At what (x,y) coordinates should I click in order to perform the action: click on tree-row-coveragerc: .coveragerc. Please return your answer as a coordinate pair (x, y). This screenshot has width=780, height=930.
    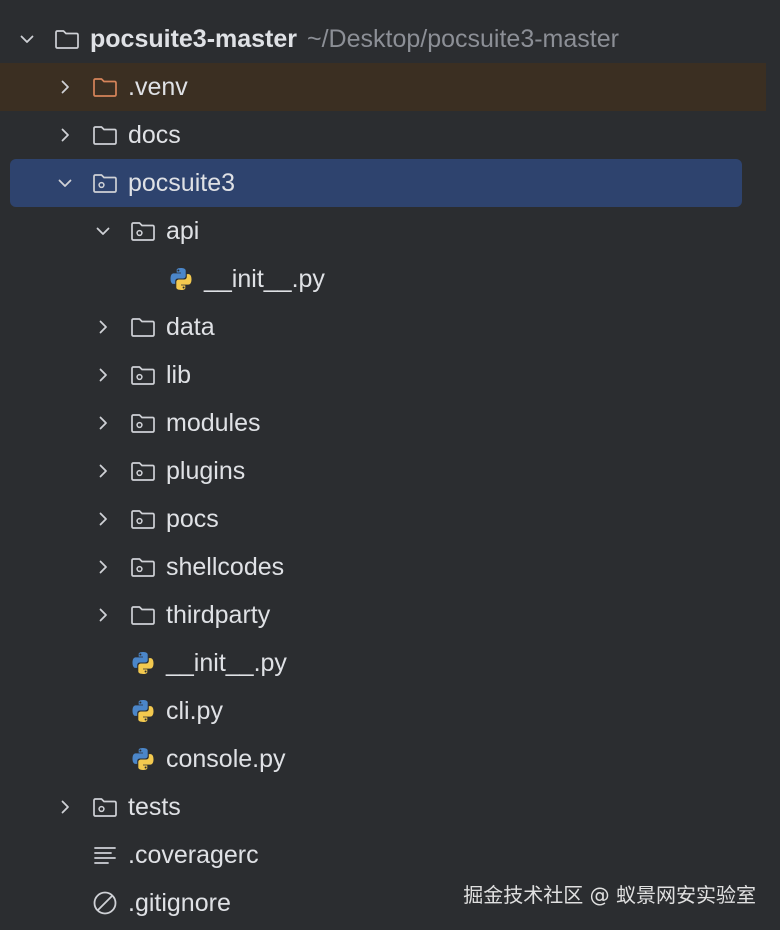
    Looking at the image, I should click on (383, 855).